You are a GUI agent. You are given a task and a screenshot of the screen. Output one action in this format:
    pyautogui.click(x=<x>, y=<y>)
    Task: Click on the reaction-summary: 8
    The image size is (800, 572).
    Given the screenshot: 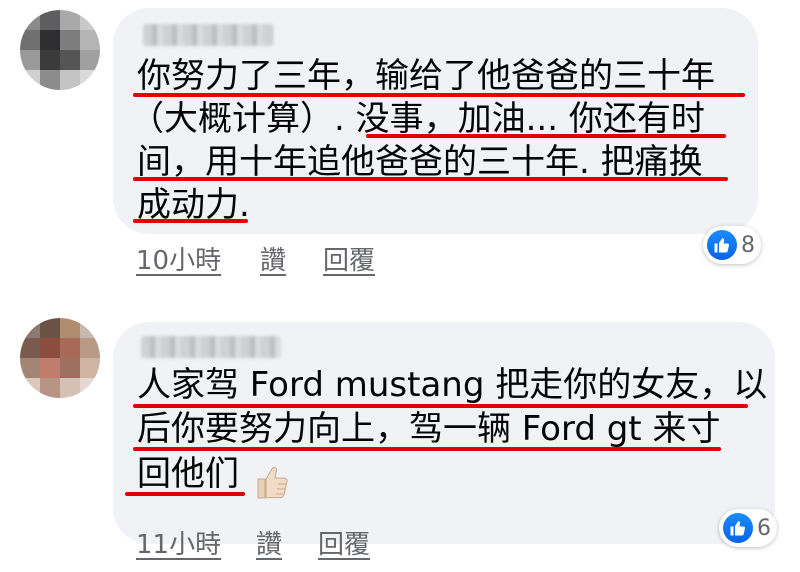 What is the action you would take?
    pyautogui.click(x=732, y=245)
    